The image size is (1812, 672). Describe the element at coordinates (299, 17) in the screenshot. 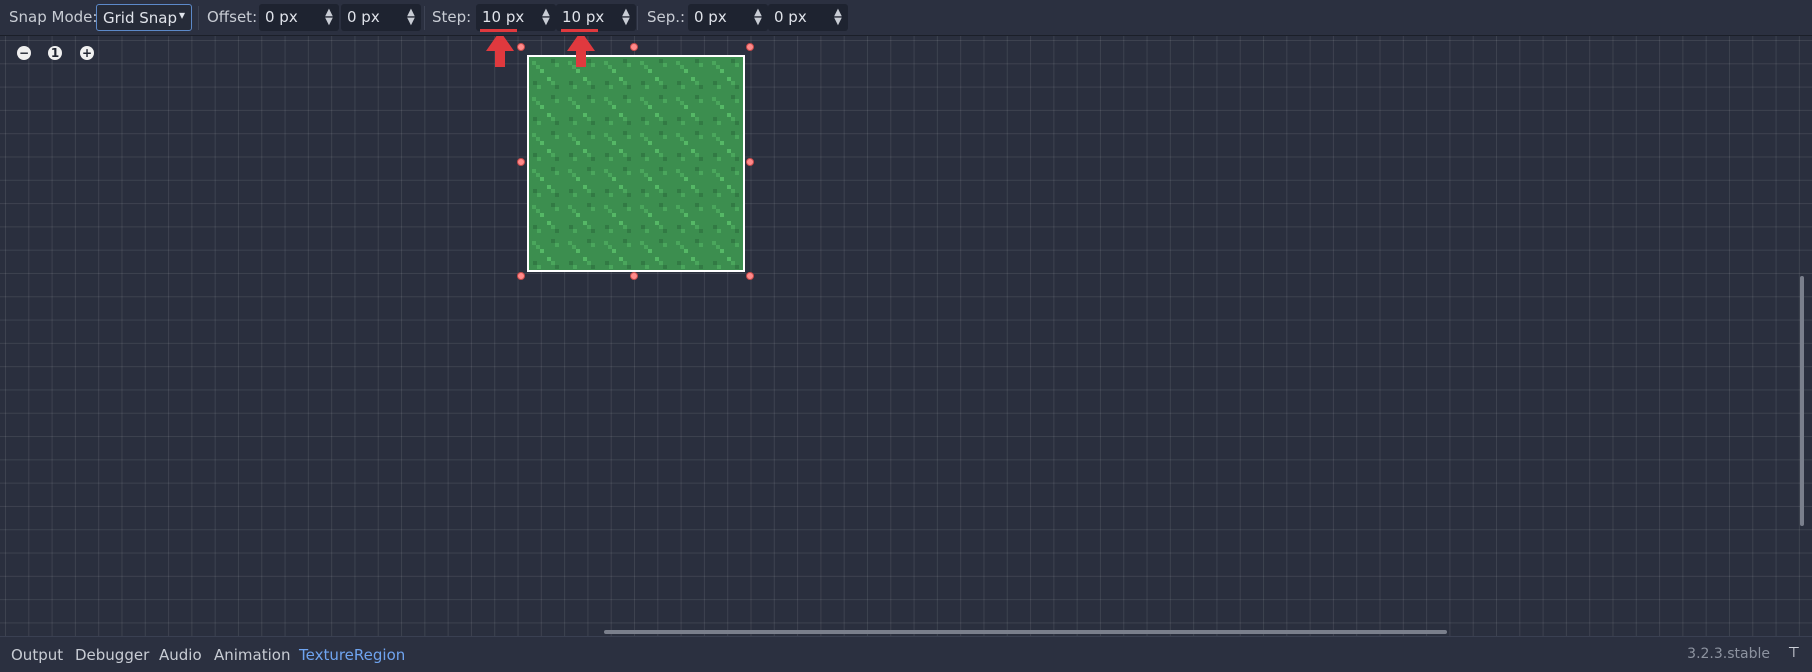

I see `offset-x-spinbox: 0 px ▲ ▼` at that location.